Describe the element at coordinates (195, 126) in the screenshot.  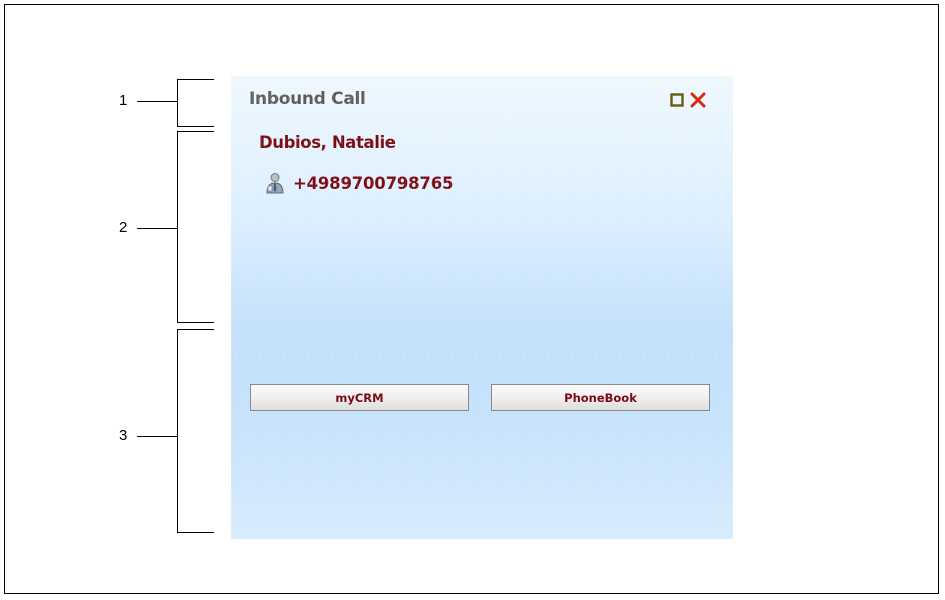
I see `callout-bracket-1-bottom` at that location.